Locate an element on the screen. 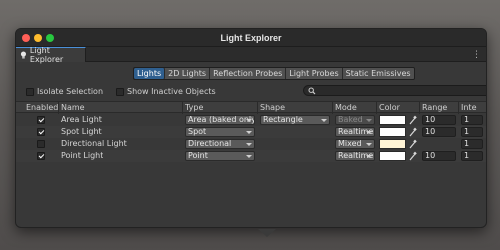 This screenshot has width=500, height=250. mode-value: Baked is located at coordinates (350, 119).